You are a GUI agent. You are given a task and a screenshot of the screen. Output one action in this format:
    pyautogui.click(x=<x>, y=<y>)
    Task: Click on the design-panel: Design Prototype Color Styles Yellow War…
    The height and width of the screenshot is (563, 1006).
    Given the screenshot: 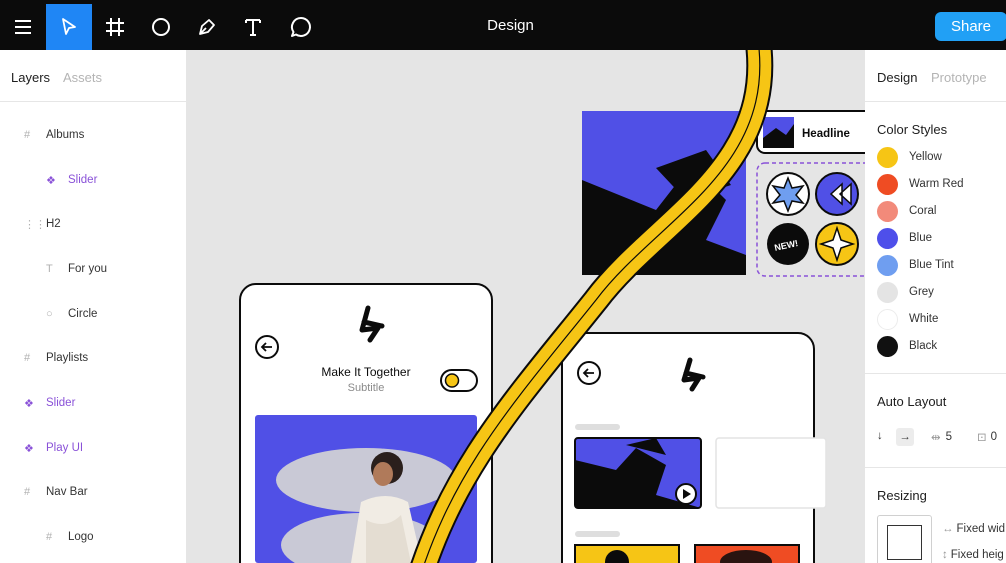 What is the action you would take?
    pyautogui.click(x=935, y=306)
    